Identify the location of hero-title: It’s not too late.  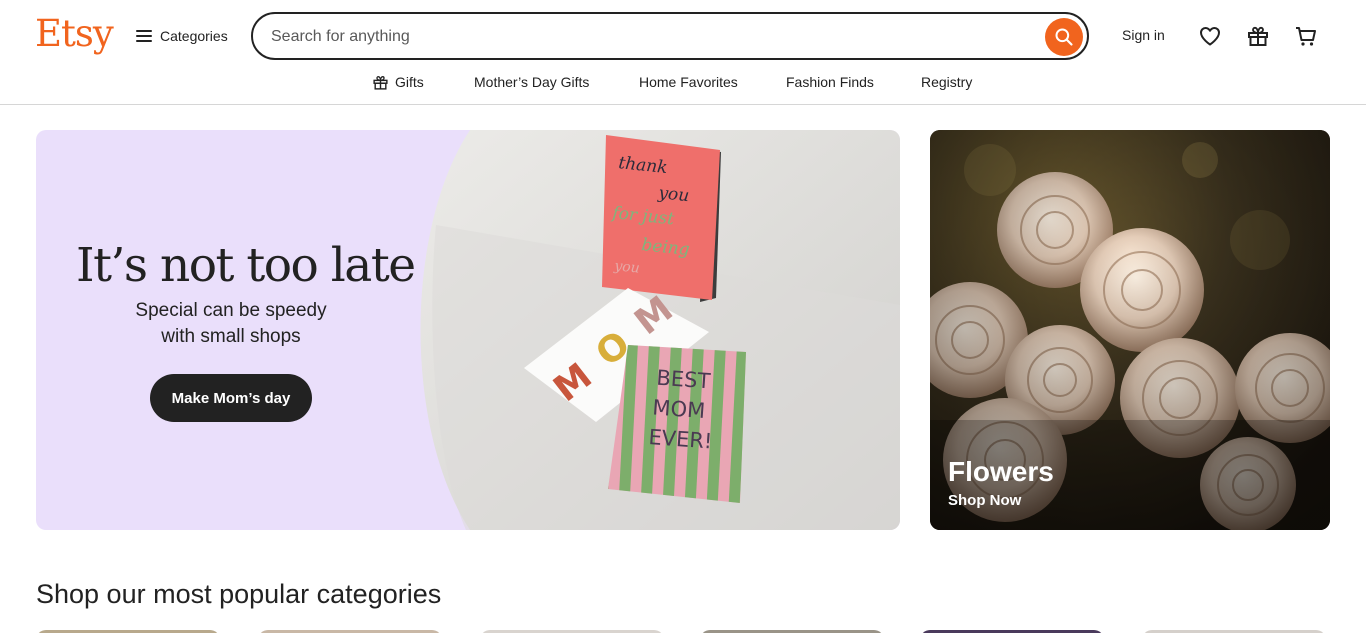
(246, 265).